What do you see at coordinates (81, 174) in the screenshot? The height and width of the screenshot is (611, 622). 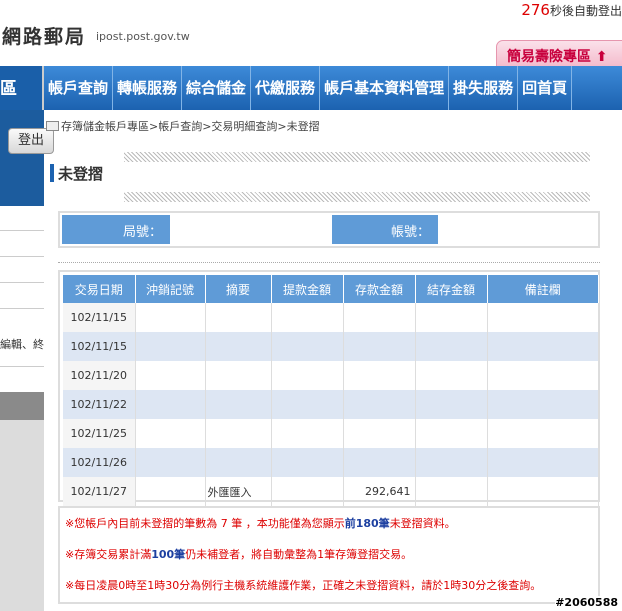 I see `page-title: 未登摺` at bounding box center [81, 174].